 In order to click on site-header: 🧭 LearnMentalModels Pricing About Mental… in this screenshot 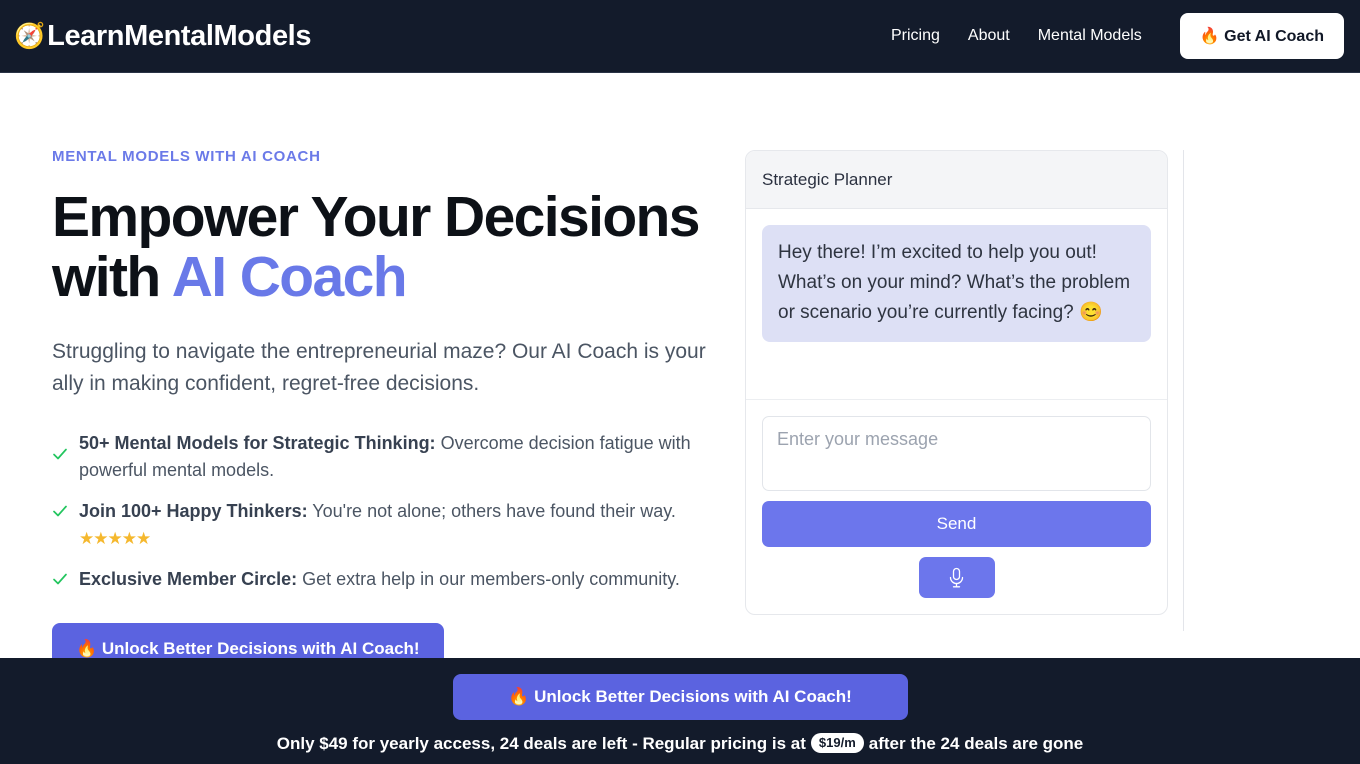, I will do `click(680, 36)`.